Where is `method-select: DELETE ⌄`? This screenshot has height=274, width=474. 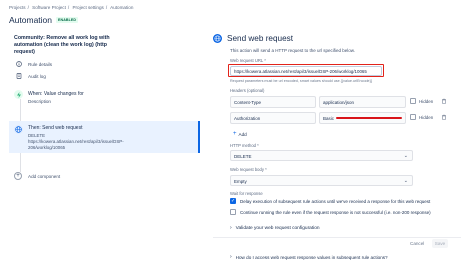
method-select: DELETE ⌄ is located at coordinates (321, 155).